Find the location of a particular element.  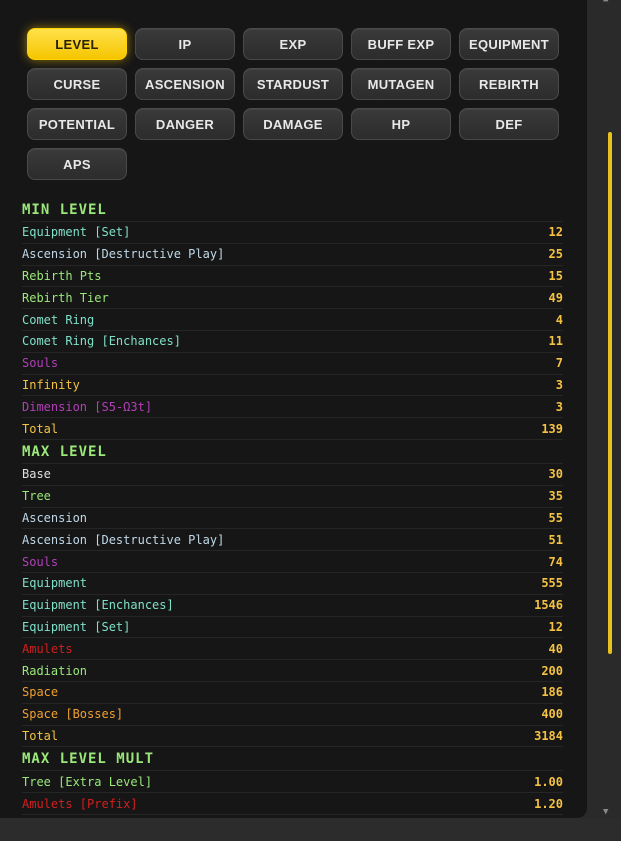

stat-row: Radiation 200 is located at coordinates (292, 671).